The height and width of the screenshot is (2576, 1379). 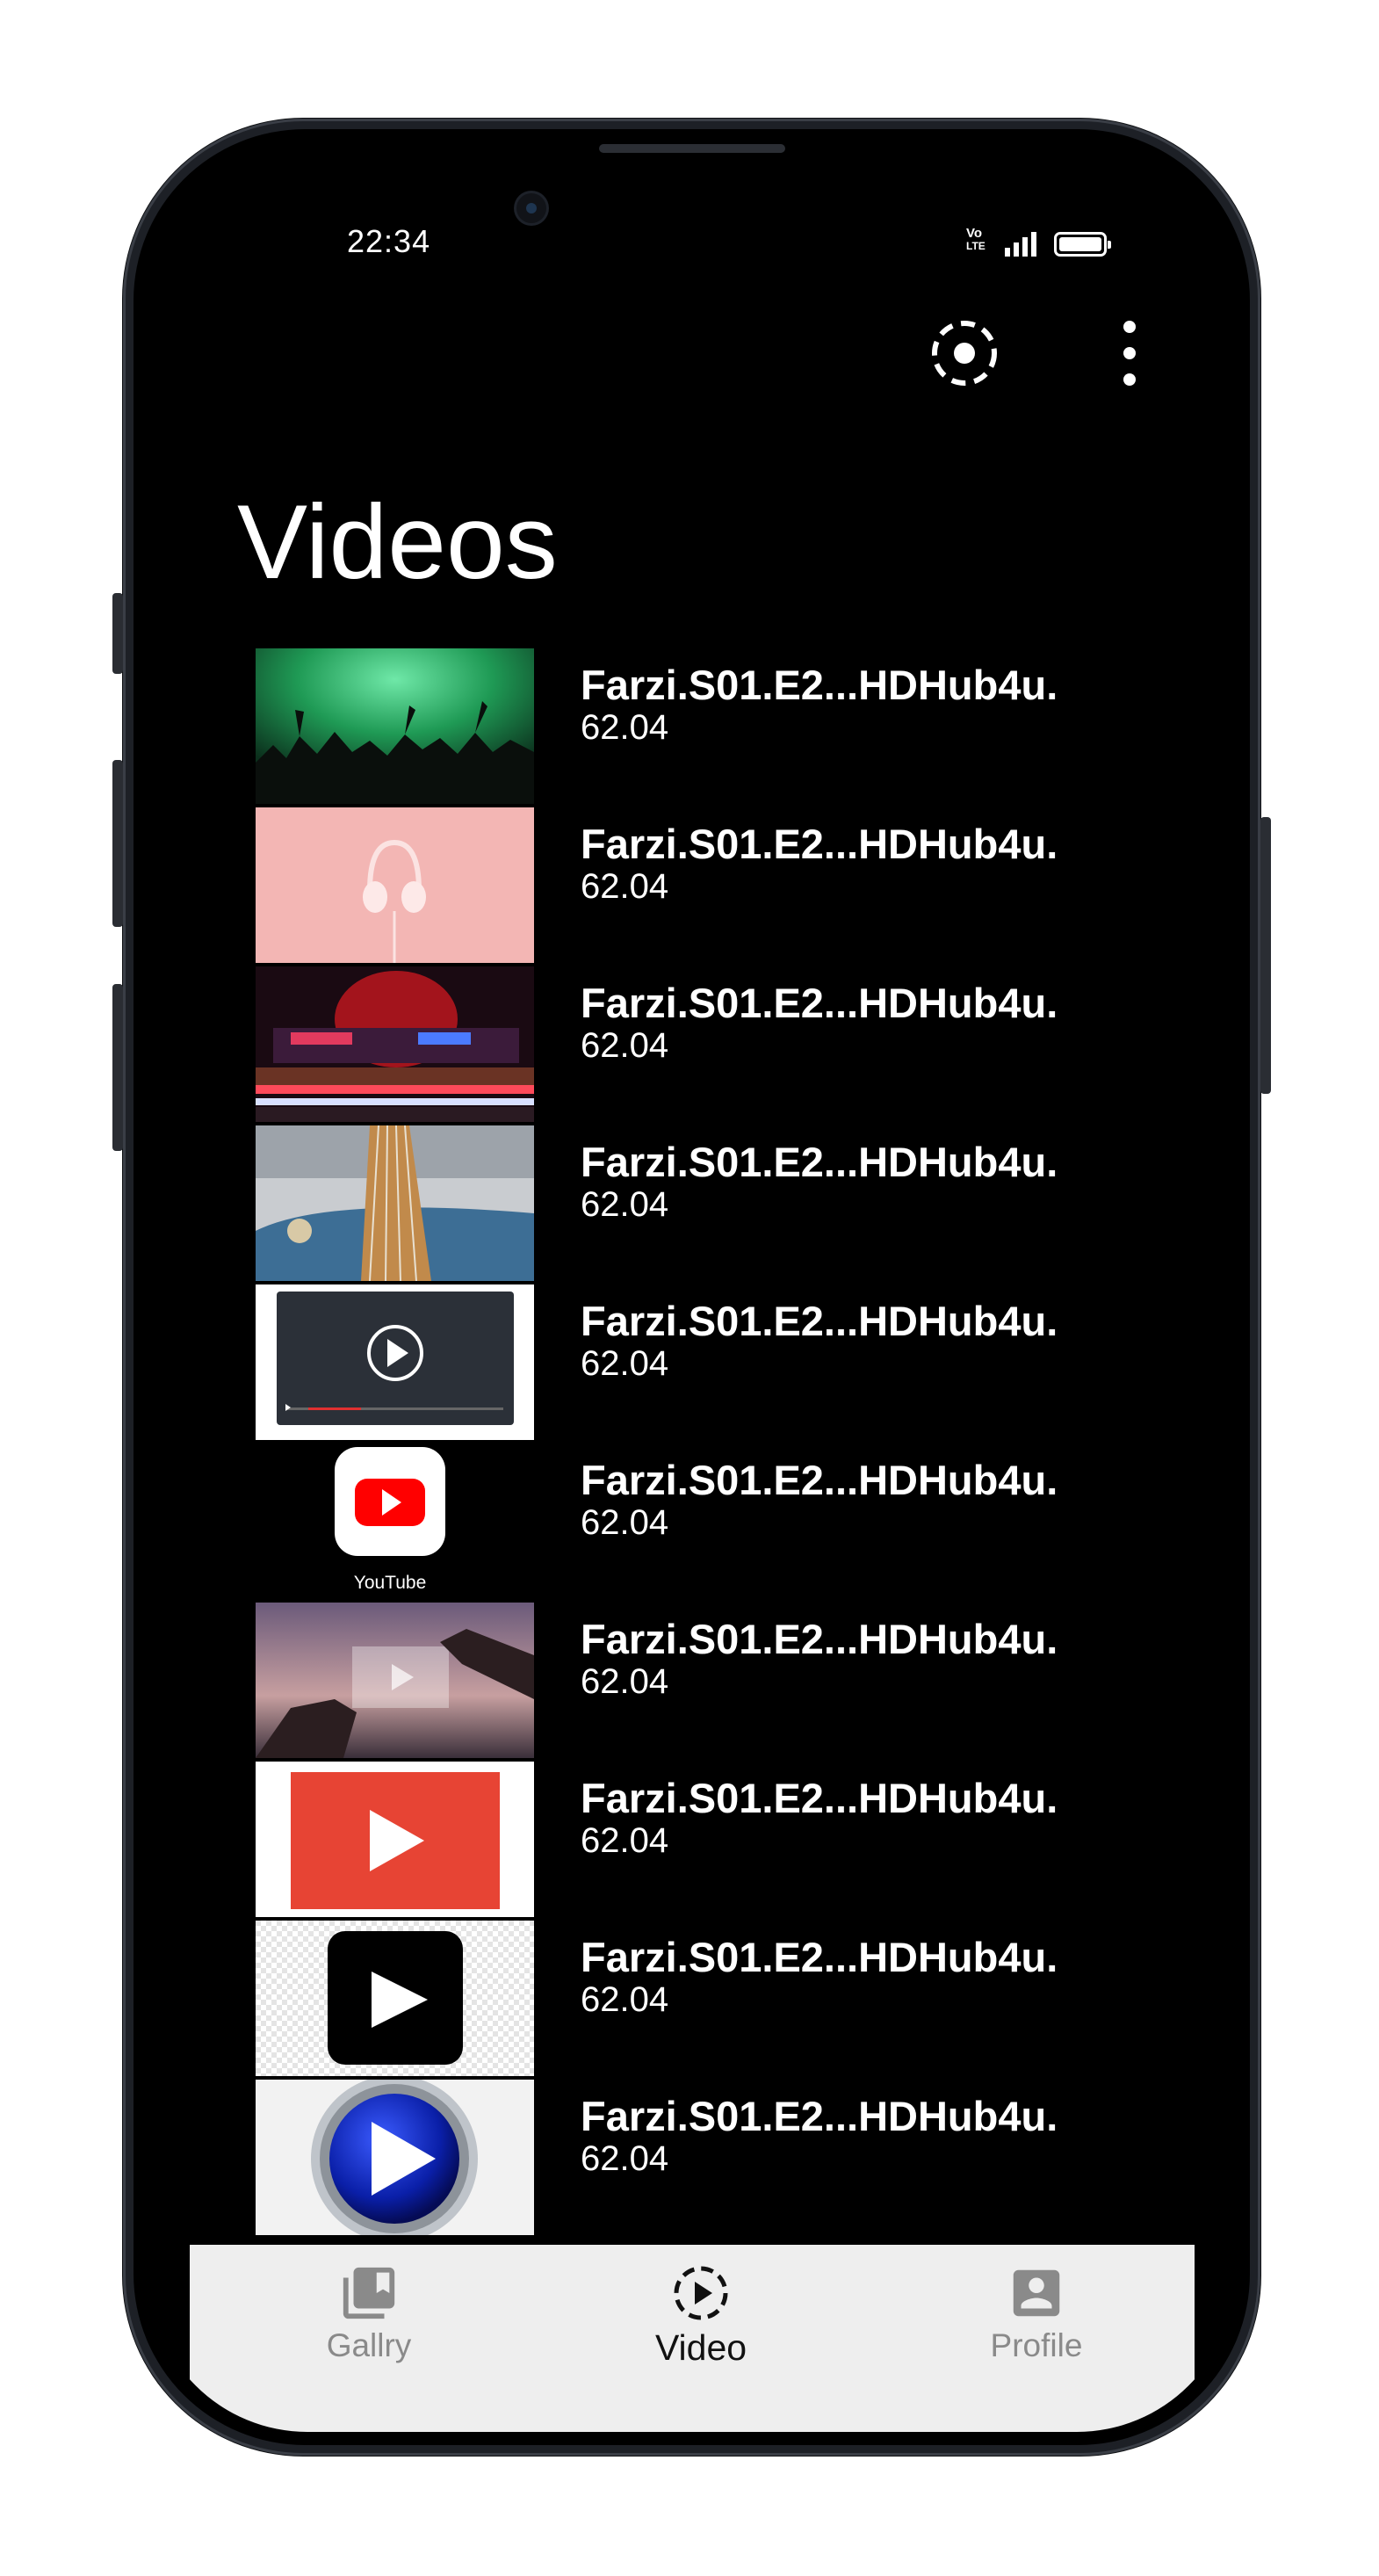 What do you see at coordinates (692, 148) in the screenshot?
I see `earpiece-speaker` at bounding box center [692, 148].